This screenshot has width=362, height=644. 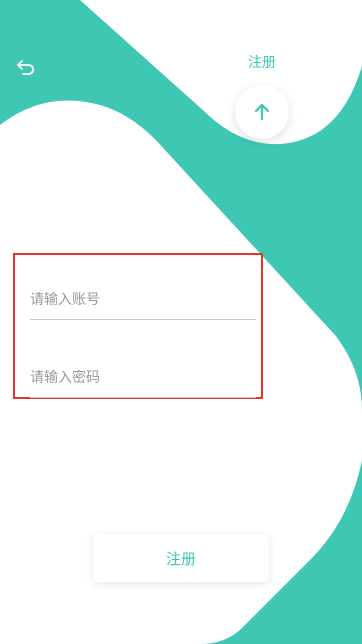 I want to click on arrow-up-fab, so click(x=262, y=112).